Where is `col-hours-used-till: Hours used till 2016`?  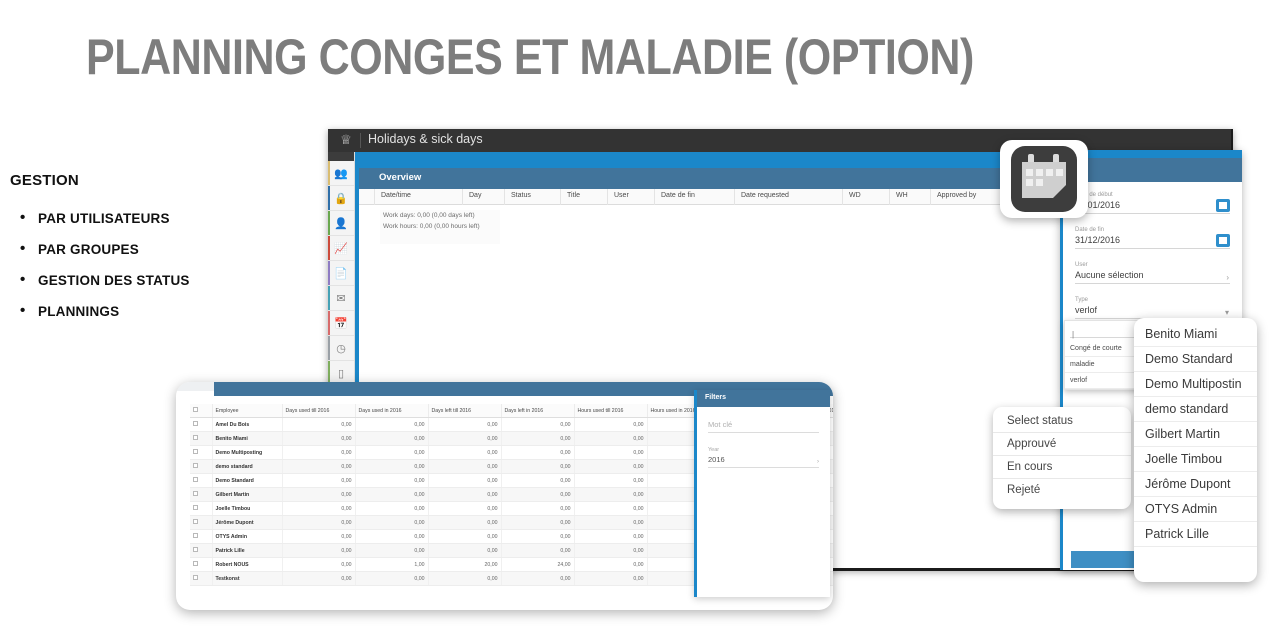
col-hours-used-till: Hours used till 2016 is located at coordinates (611, 411).